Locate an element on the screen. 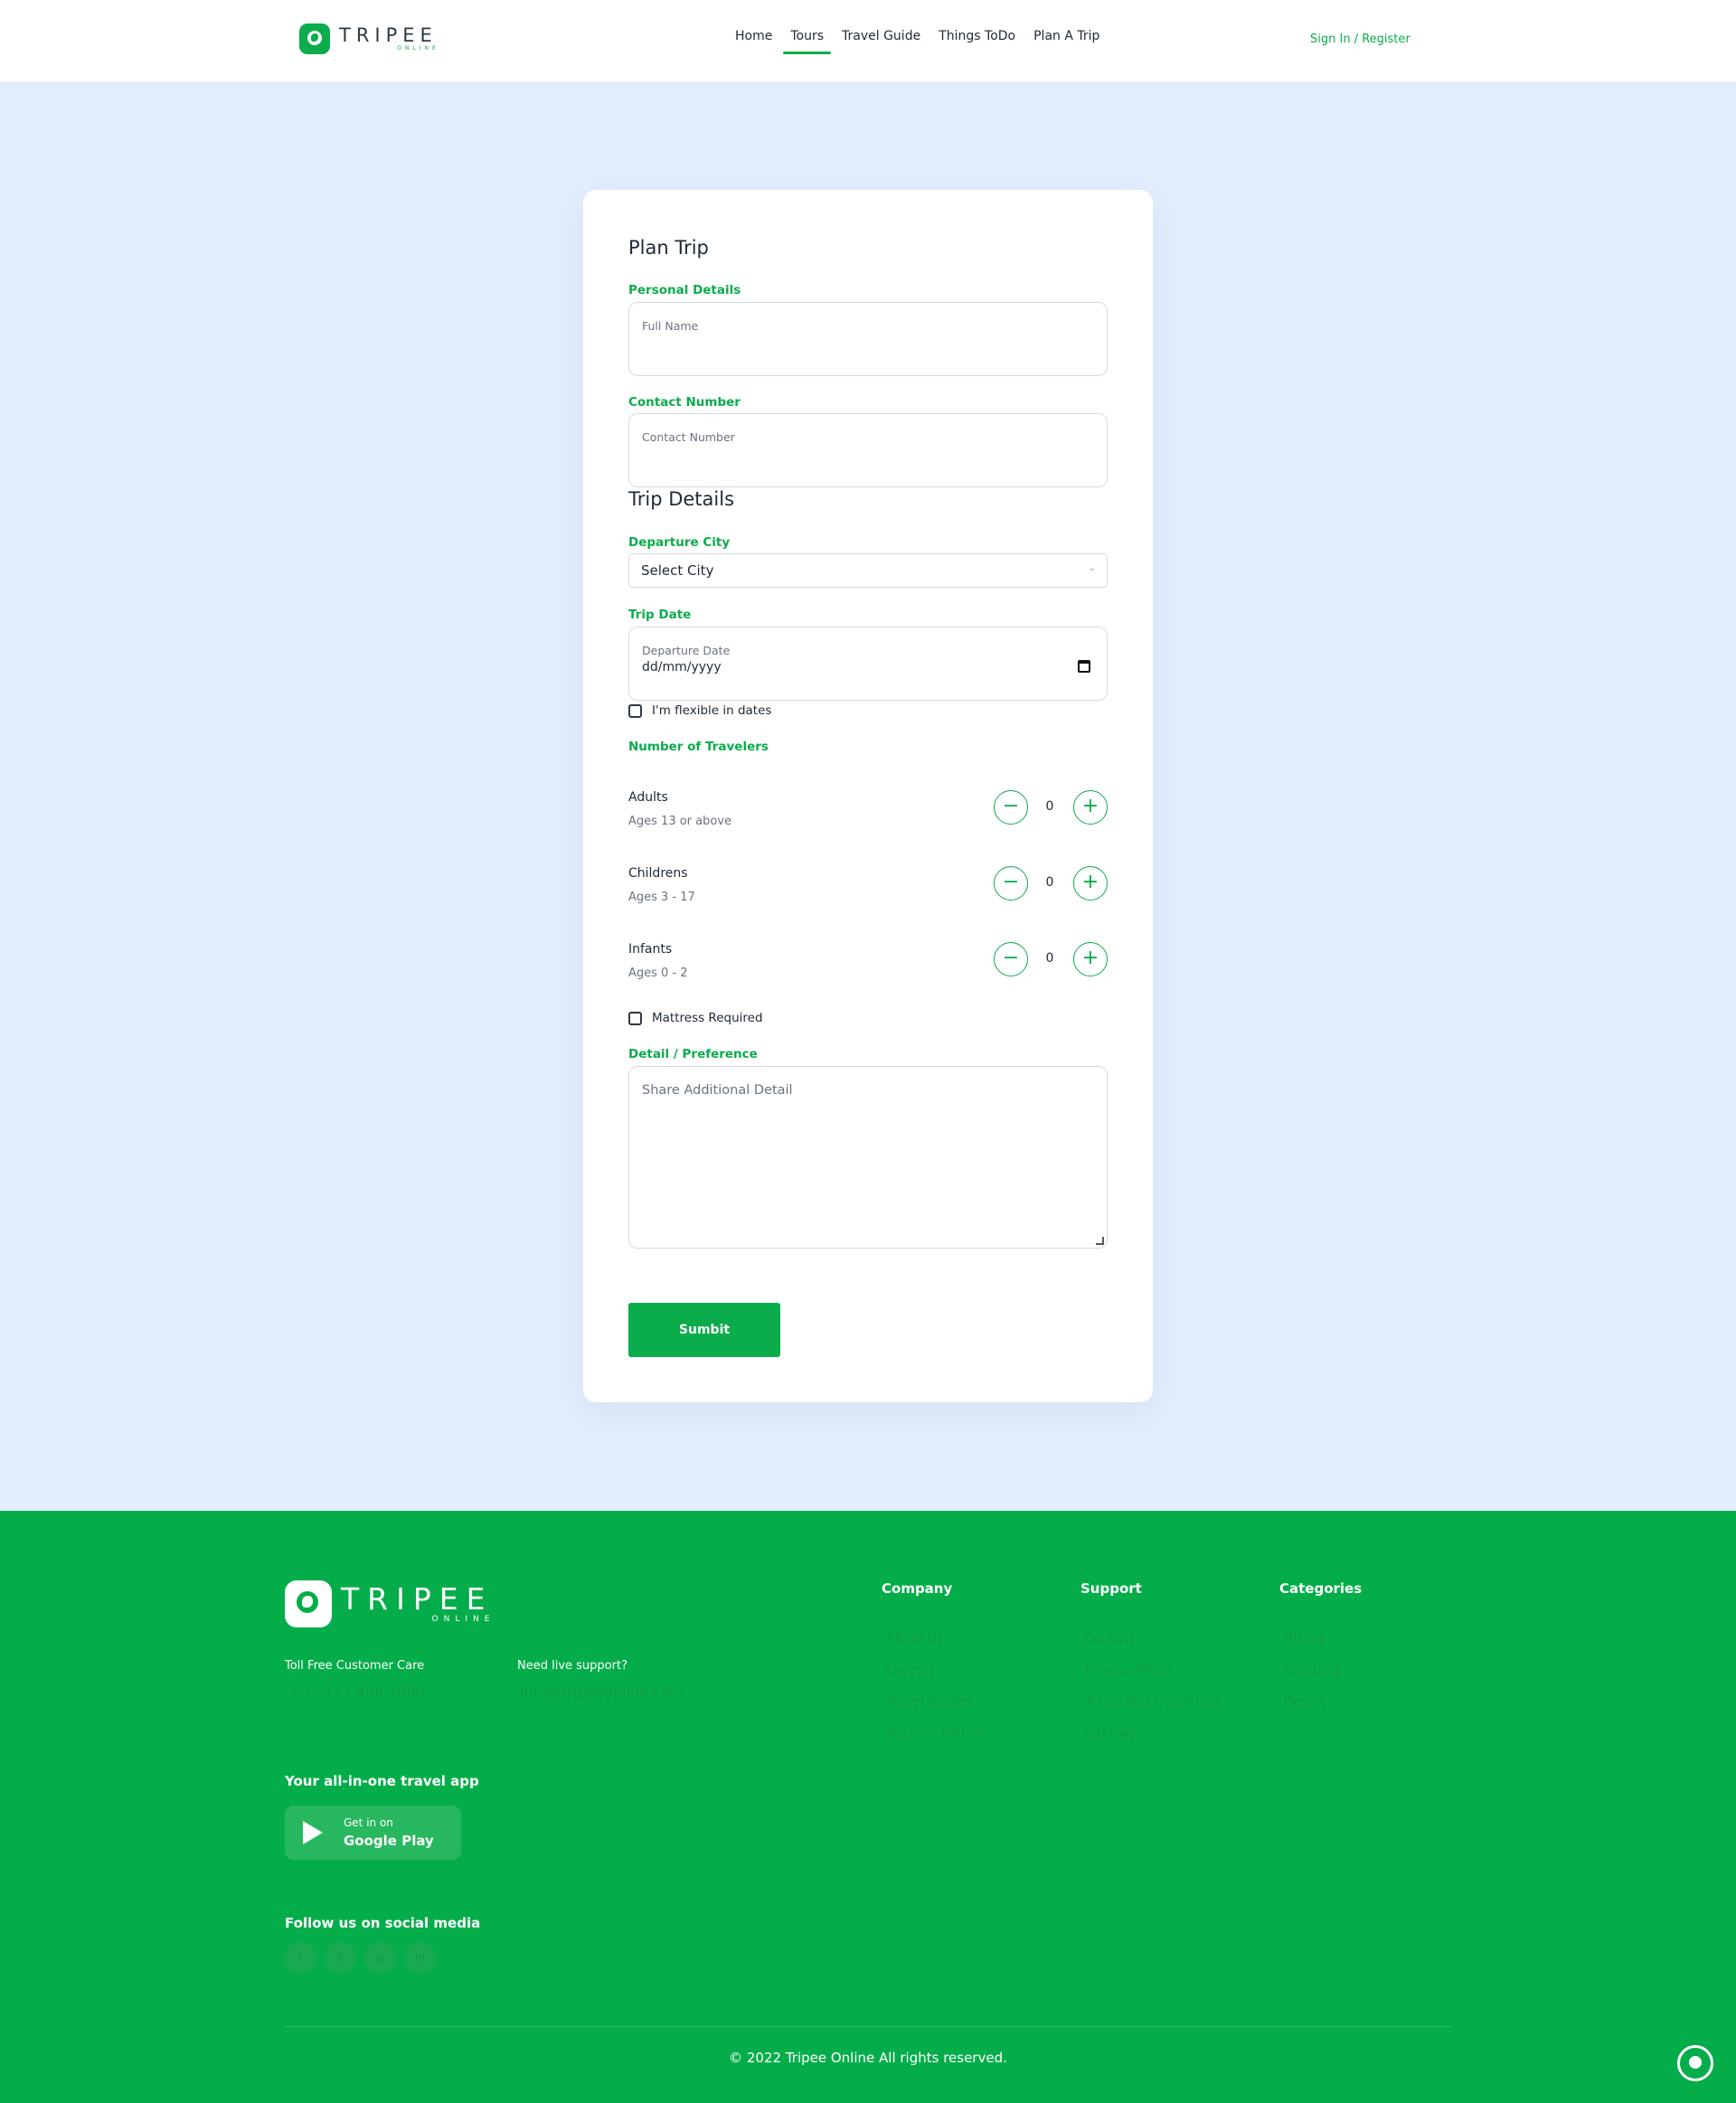 Image resolution: width=1736 pixels, height=2103 pixels. facebook-icon: f is located at coordinates (301, 1958).